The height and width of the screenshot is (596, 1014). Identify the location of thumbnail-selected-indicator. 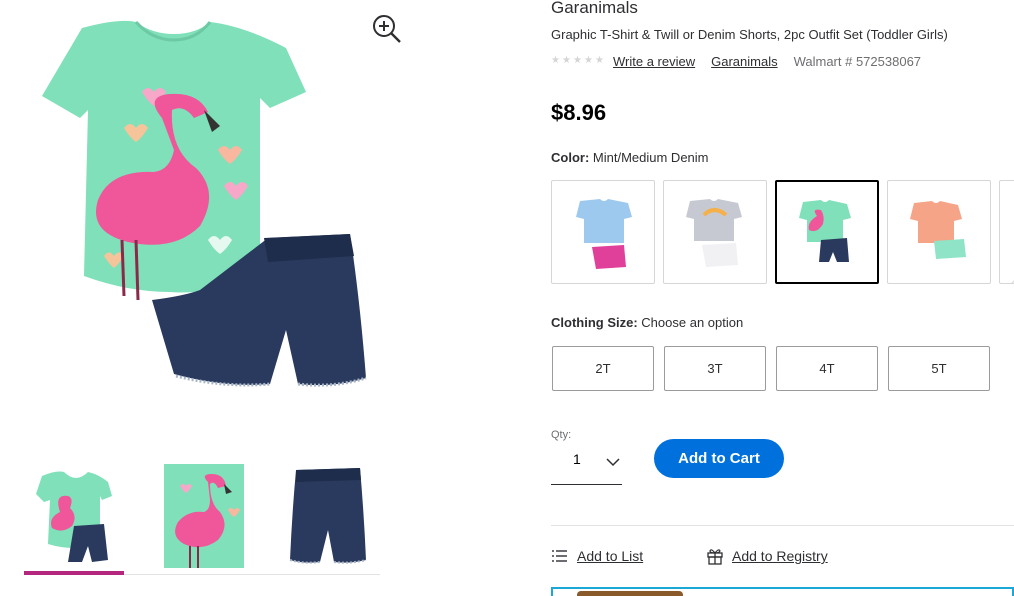
(74, 573).